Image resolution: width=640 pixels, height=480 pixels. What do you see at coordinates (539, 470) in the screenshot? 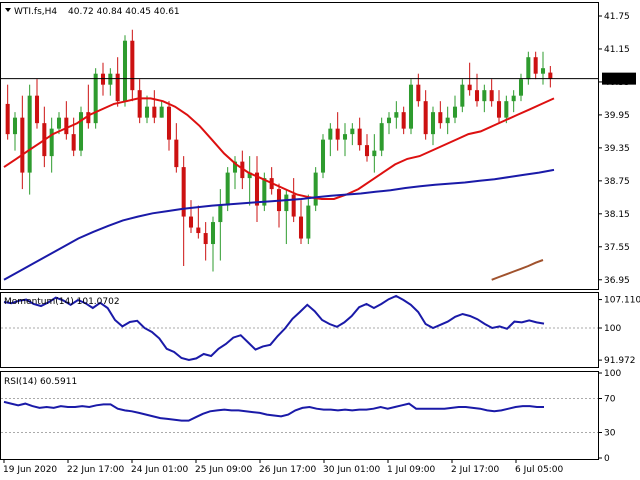
I see `time-tick-label: 6 Jul 05:00` at bounding box center [539, 470].